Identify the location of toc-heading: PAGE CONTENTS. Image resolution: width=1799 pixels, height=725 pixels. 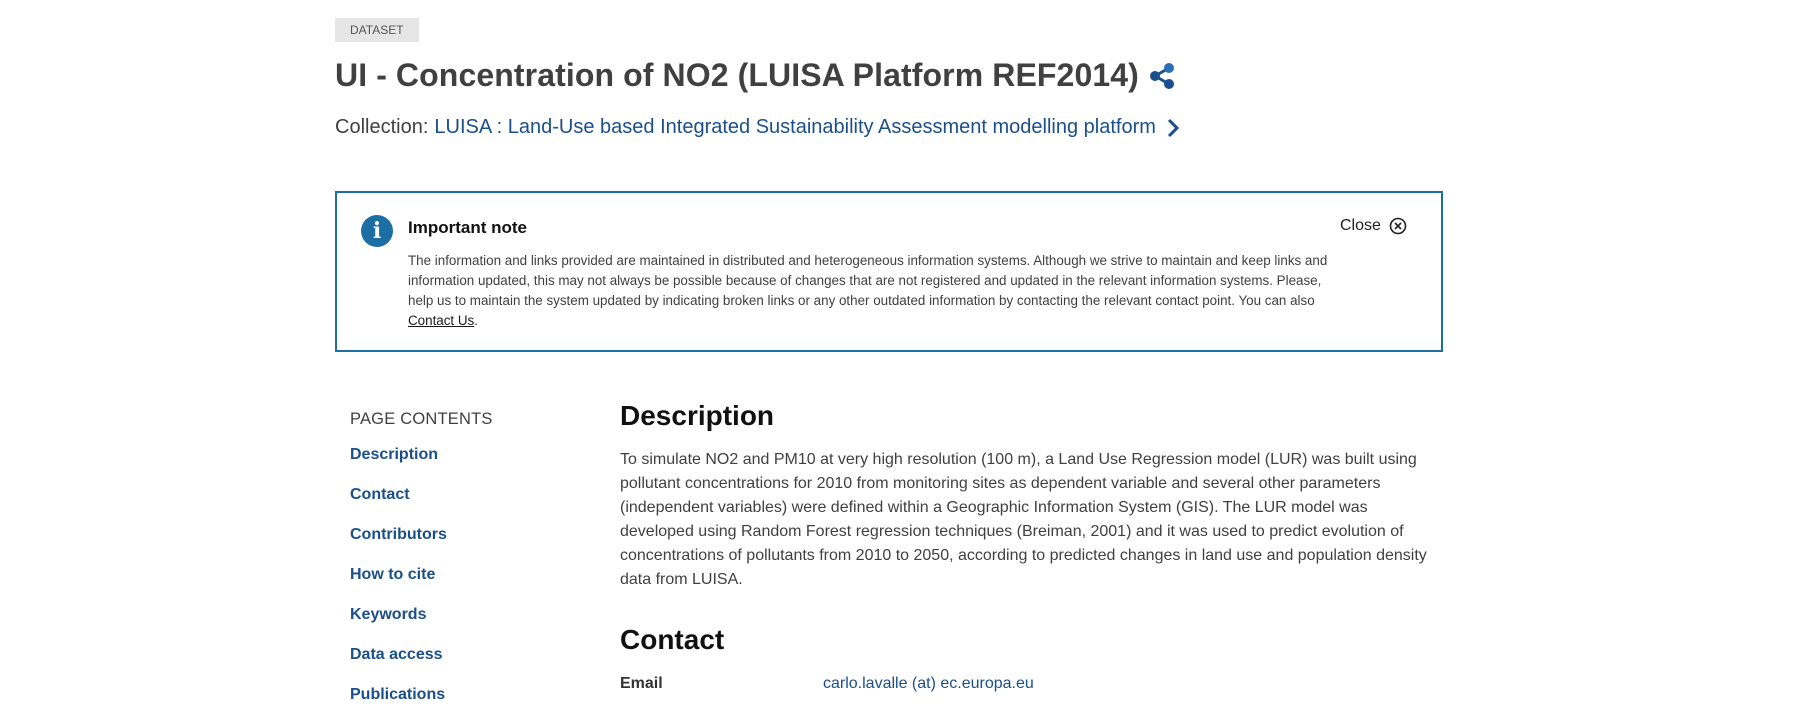
(421, 419).